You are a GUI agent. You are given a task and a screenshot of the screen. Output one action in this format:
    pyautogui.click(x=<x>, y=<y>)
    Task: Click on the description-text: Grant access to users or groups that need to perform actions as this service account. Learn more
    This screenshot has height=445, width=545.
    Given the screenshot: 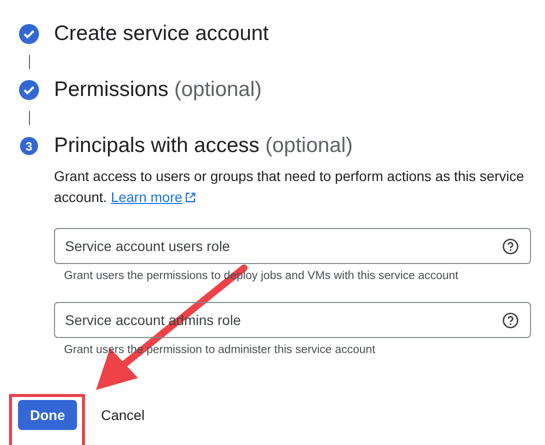 What is the action you would take?
    pyautogui.click(x=289, y=187)
    